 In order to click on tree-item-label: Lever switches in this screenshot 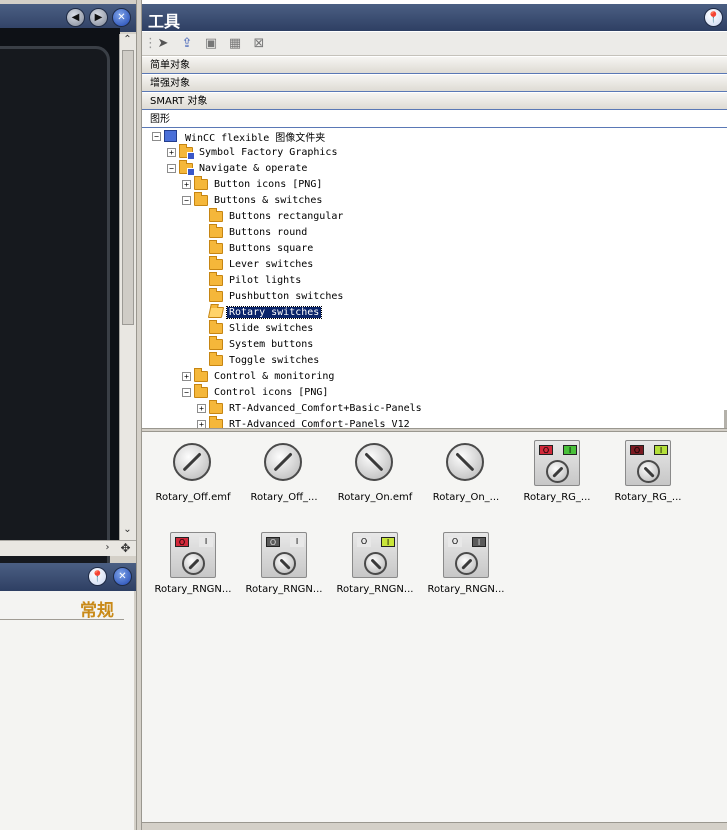, I will do `click(271, 264)`.